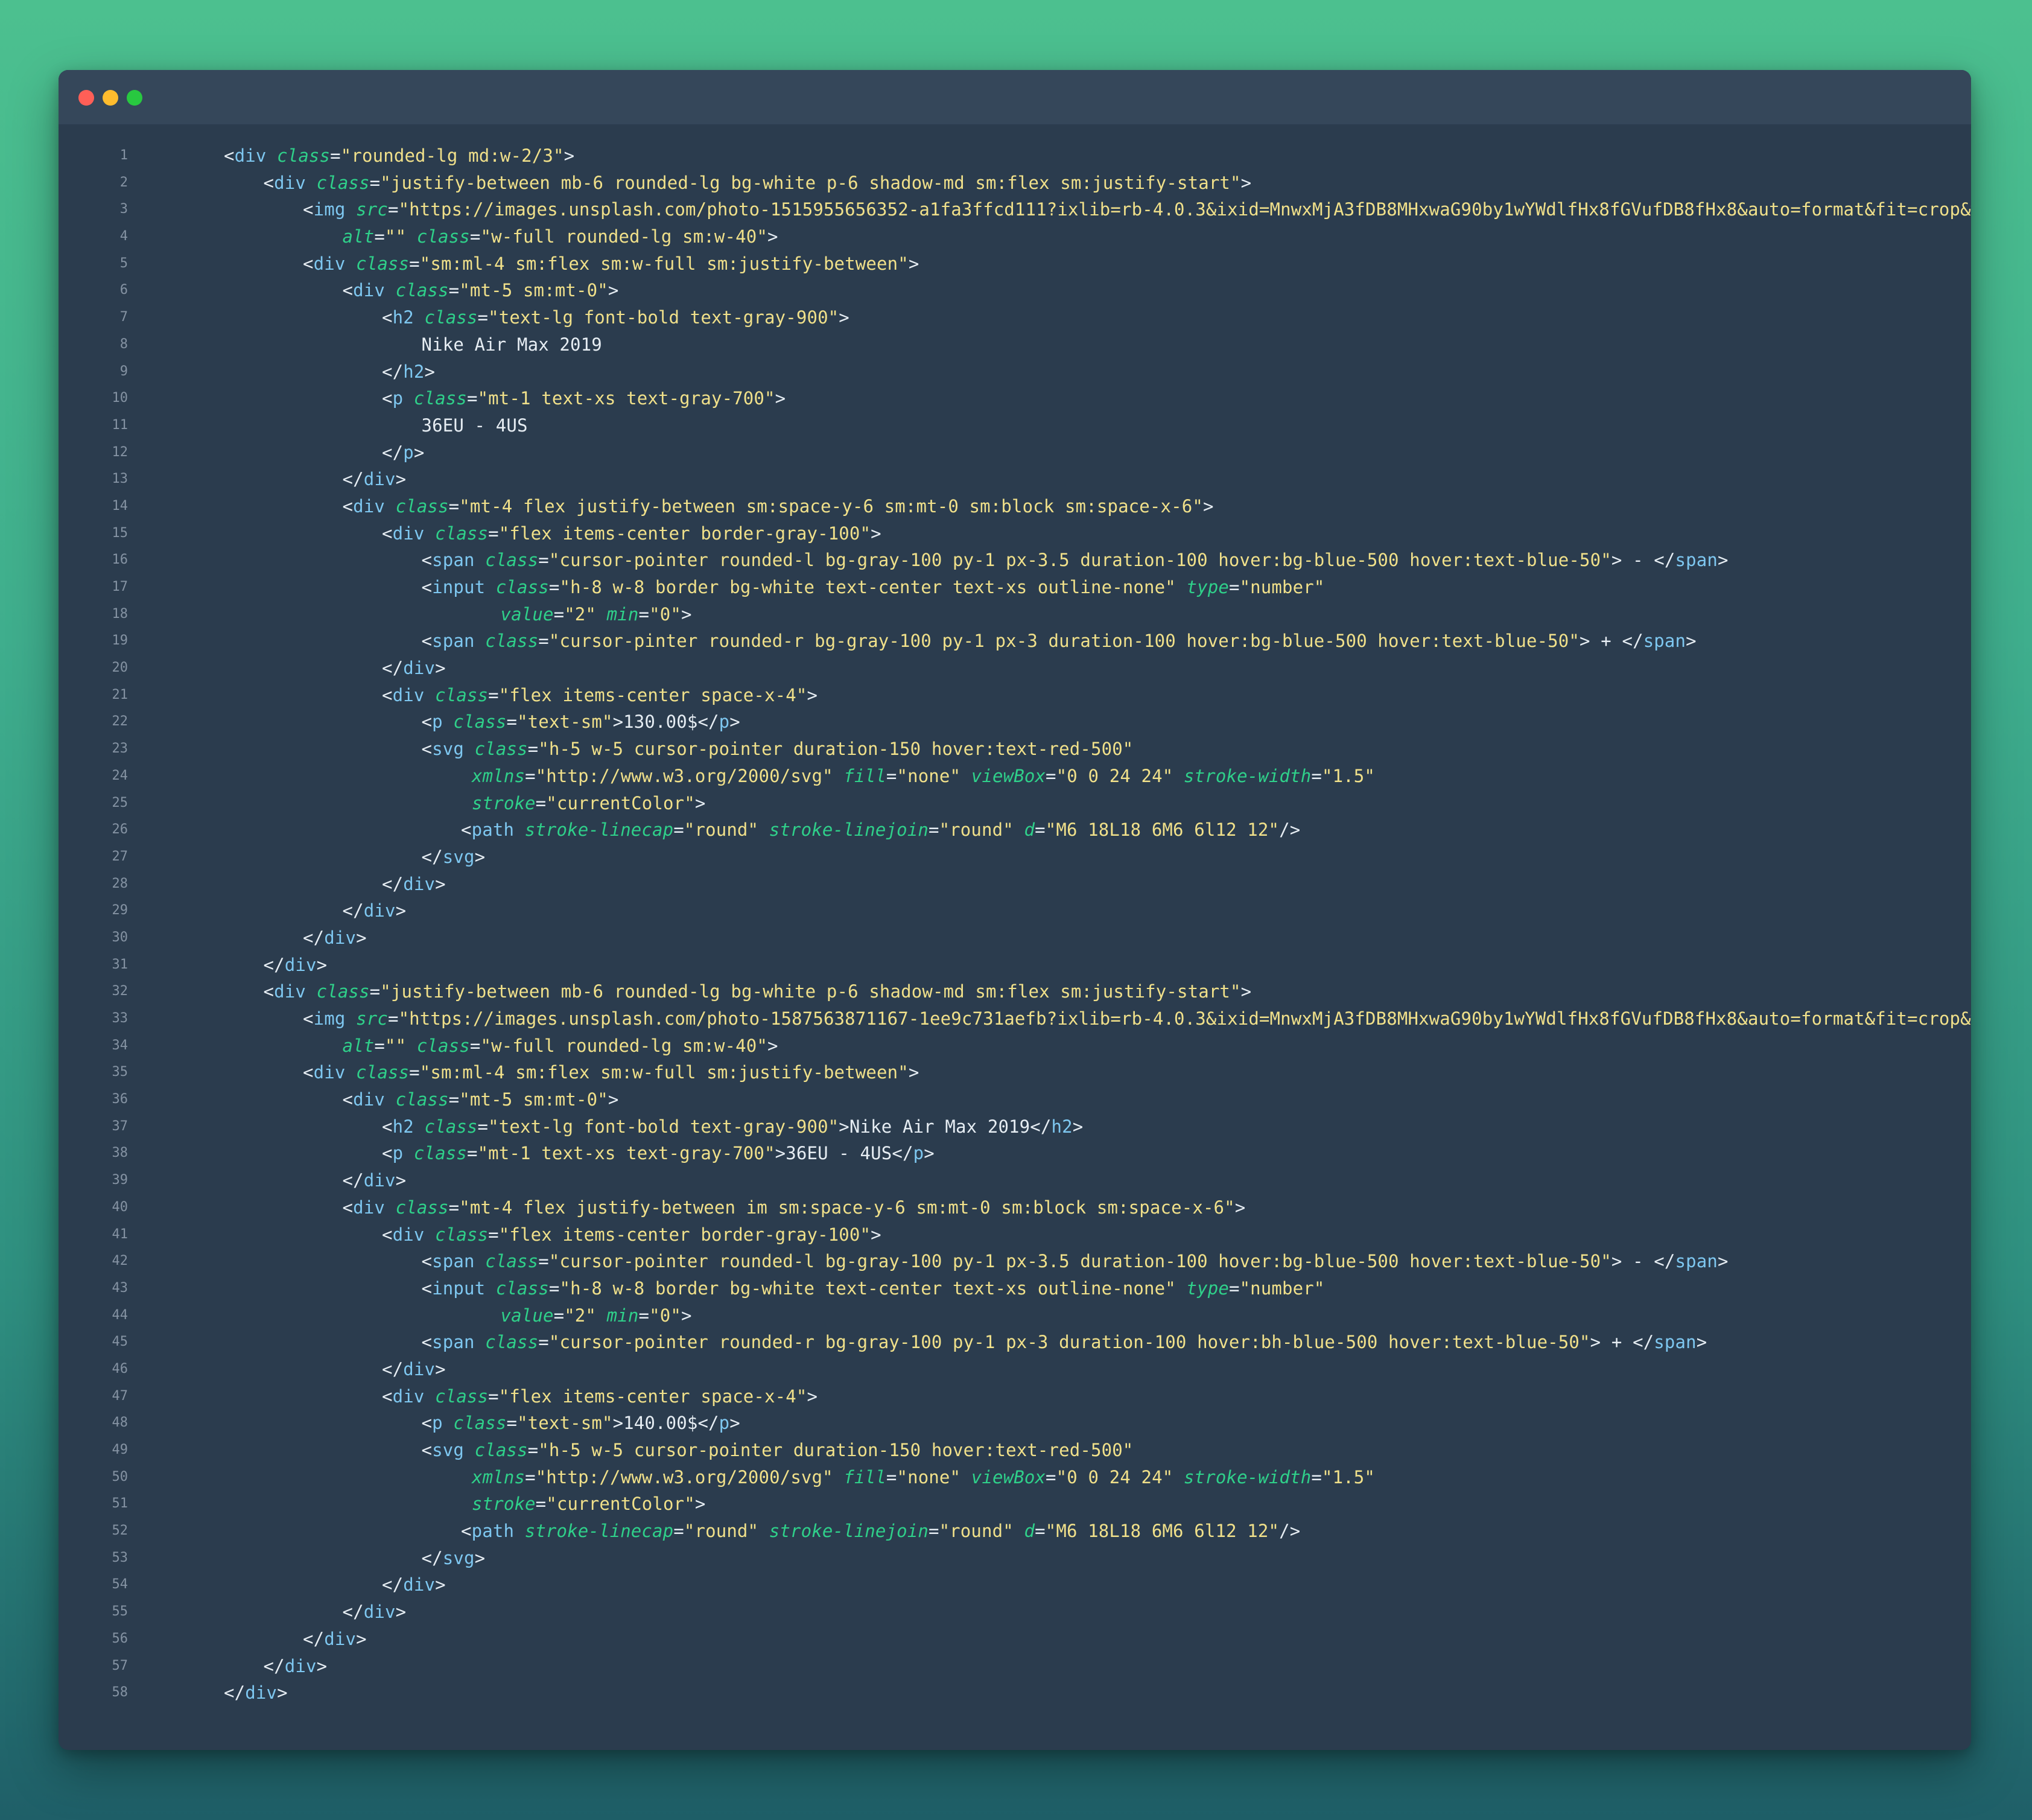 The image size is (2032, 1820). Describe the element at coordinates (86, 98) in the screenshot. I see `close-window-button` at that location.